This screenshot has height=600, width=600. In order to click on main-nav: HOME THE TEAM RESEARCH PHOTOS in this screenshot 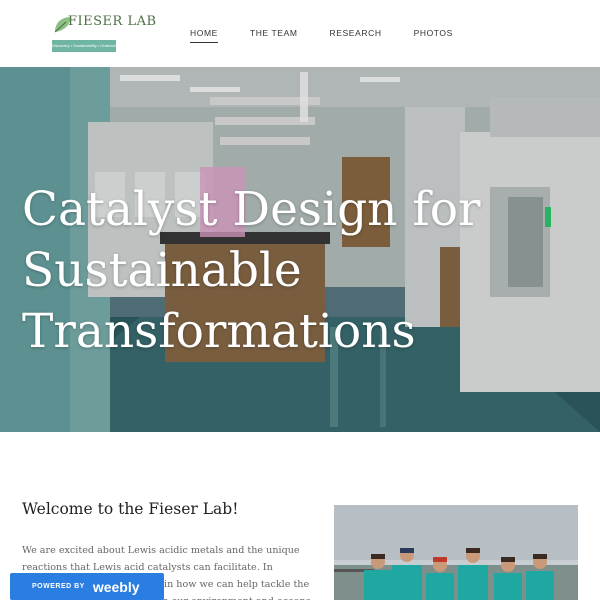, I will do `click(337, 35)`.